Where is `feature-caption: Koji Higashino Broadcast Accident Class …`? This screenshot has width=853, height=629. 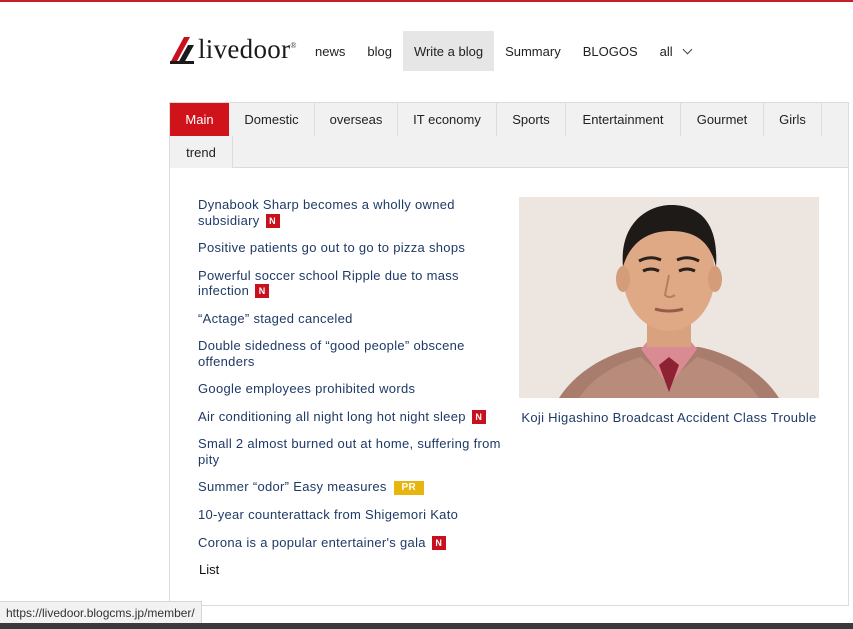 feature-caption: Koji Higashino Broadcast Accident Class … is located at coordinates (669, 417).